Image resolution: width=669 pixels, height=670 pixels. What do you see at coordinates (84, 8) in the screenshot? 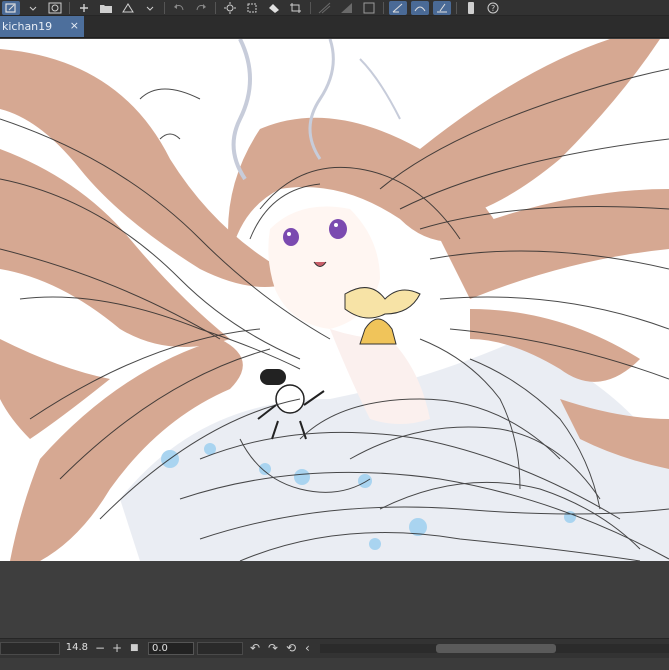
I see `add-icon` at bounding box center [84, 8].